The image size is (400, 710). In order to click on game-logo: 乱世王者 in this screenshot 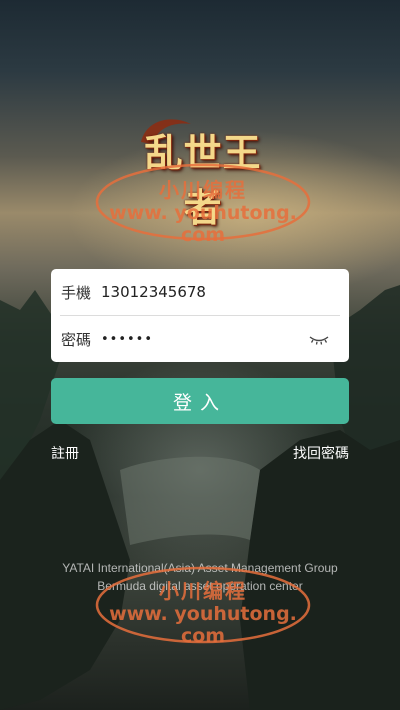, I will do `click(203, 171)`.